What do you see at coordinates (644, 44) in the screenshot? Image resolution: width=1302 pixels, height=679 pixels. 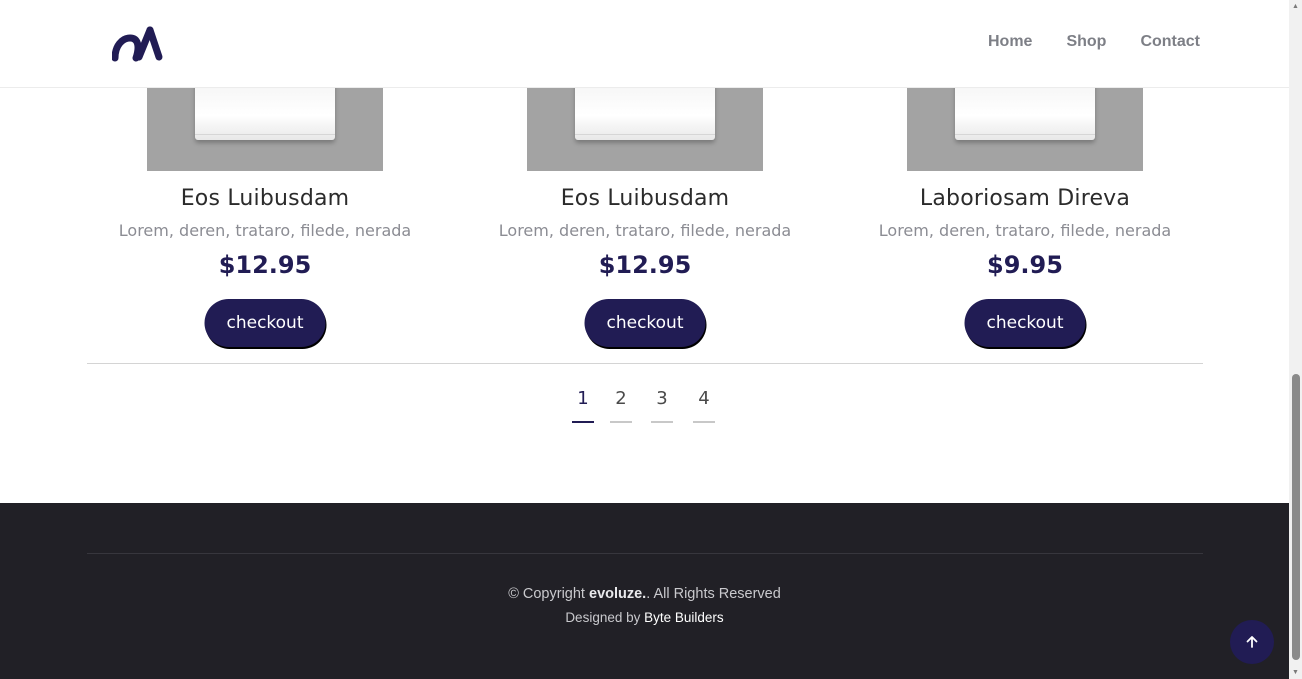 I see `site-header: Home Shop Contact` at bounding box center [644, 44].